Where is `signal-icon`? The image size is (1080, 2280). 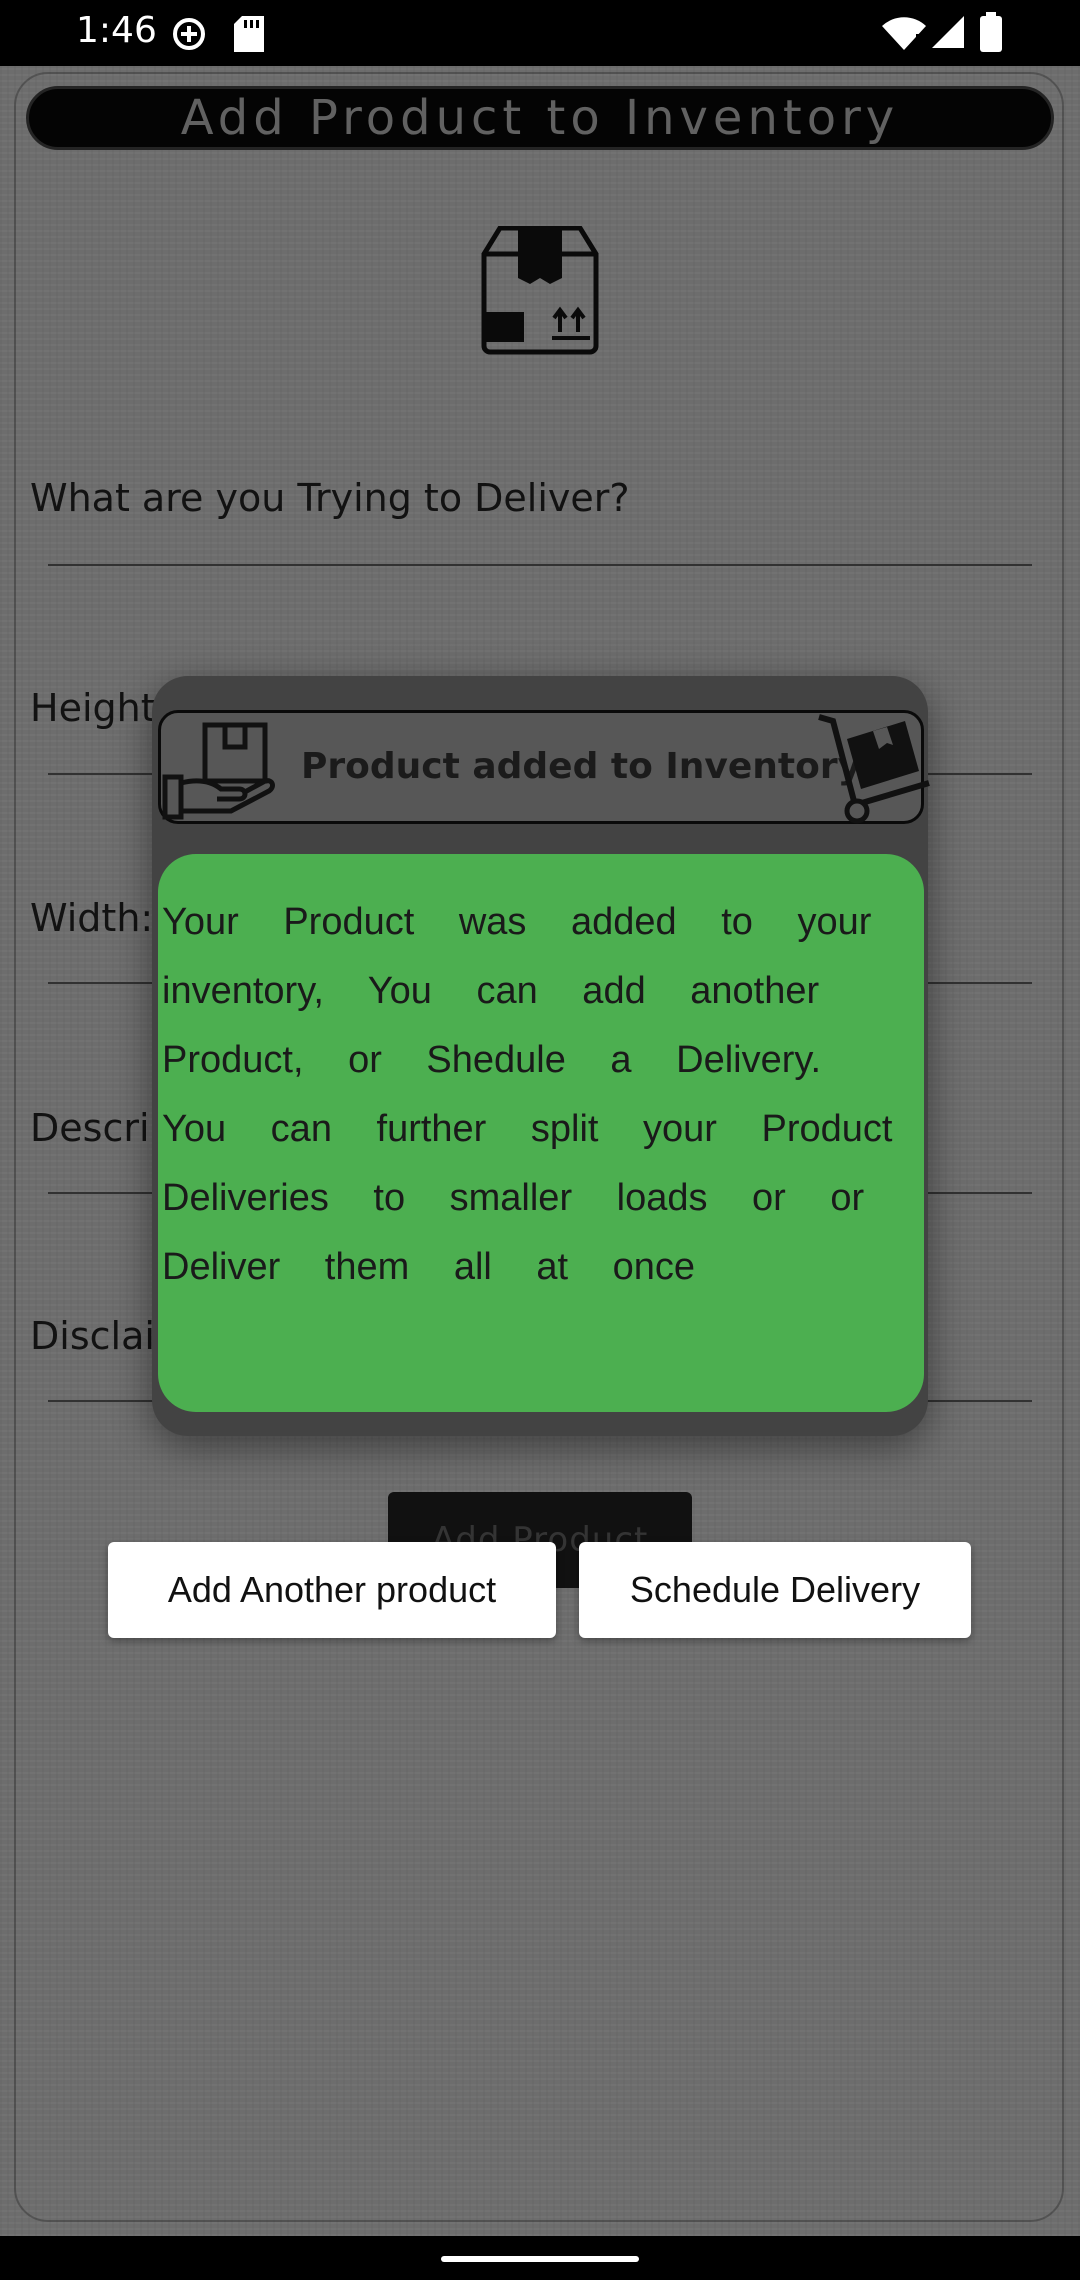 signal-icon is located at coordinates (948, 32).